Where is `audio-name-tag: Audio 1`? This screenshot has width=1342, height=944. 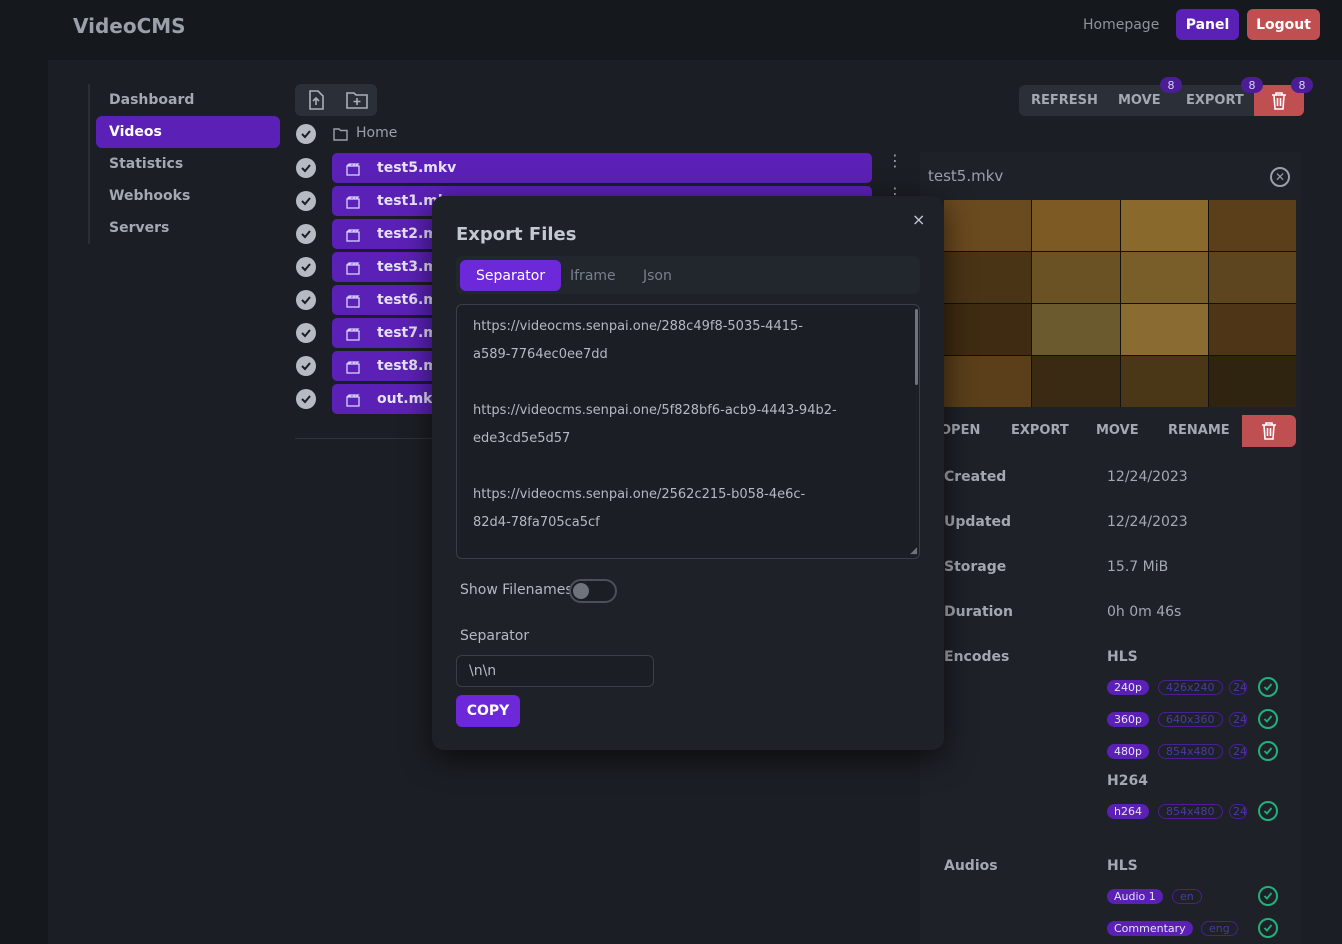
audio-name-tag: Audio 1 is located at coordinates (1135, 896).